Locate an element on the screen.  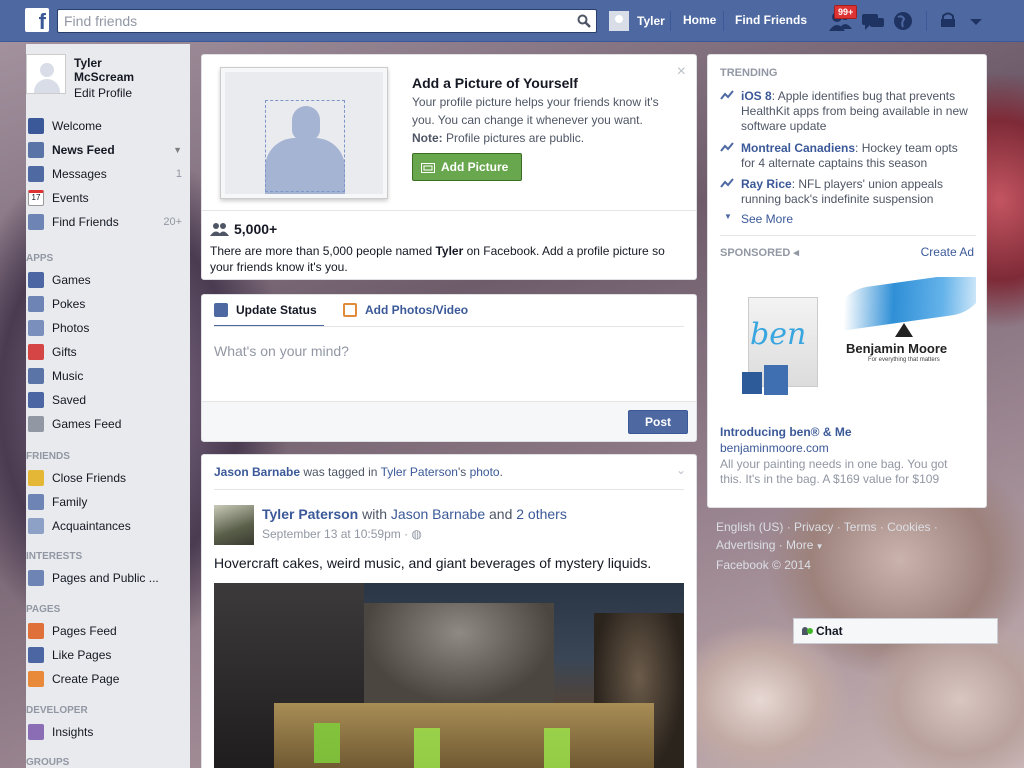
sidebar-item-games: Games is located at coordinates (108, 280).